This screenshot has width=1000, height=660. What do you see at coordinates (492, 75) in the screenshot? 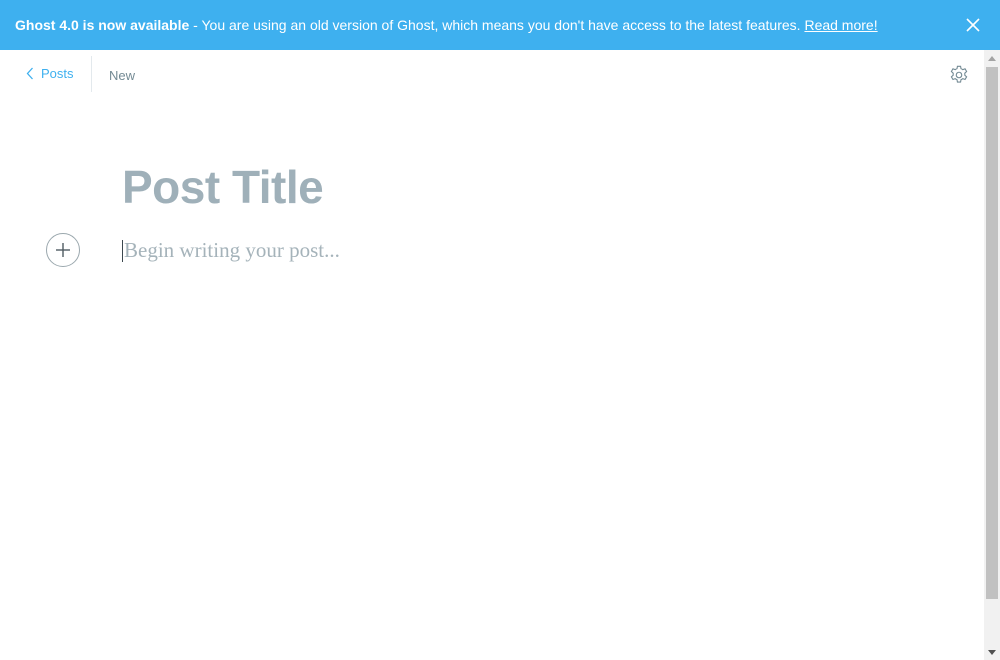
I see `editor-topbar: Posts New` at bounding box center [492, 75].